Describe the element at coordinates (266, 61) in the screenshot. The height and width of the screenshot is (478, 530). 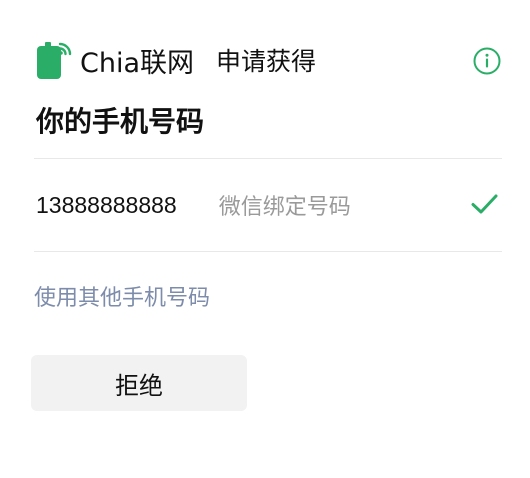
I see `request-text: 申请获得` at that location.